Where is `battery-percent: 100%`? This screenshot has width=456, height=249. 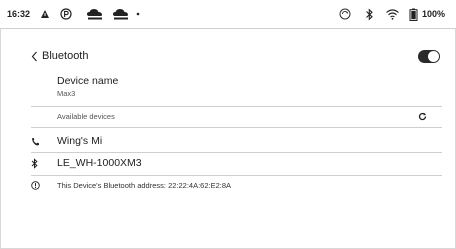 battery-percent: 100% is located at coordinates (434, 14).